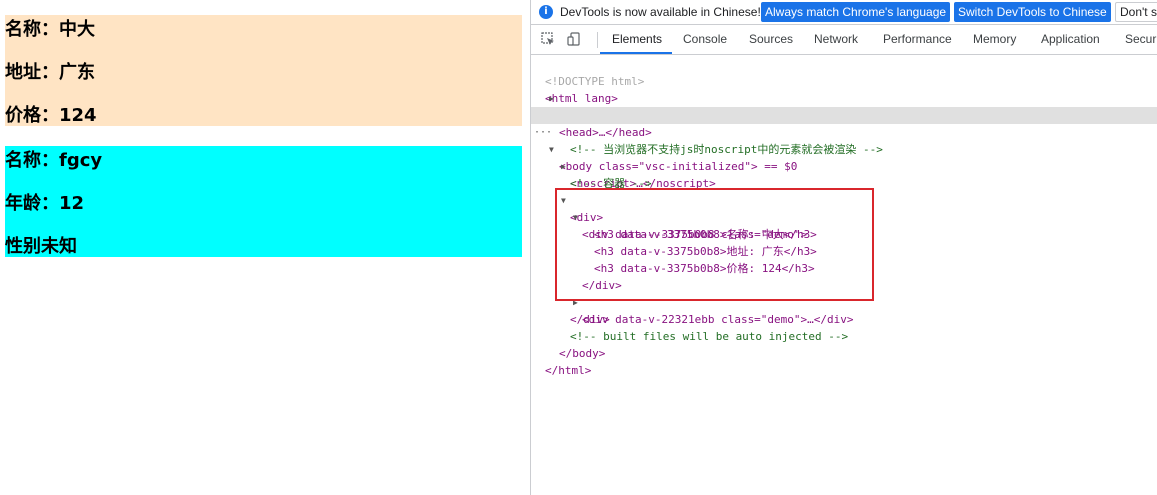  I want to click on tree-row-html-close: </html>, so click(844, 361).